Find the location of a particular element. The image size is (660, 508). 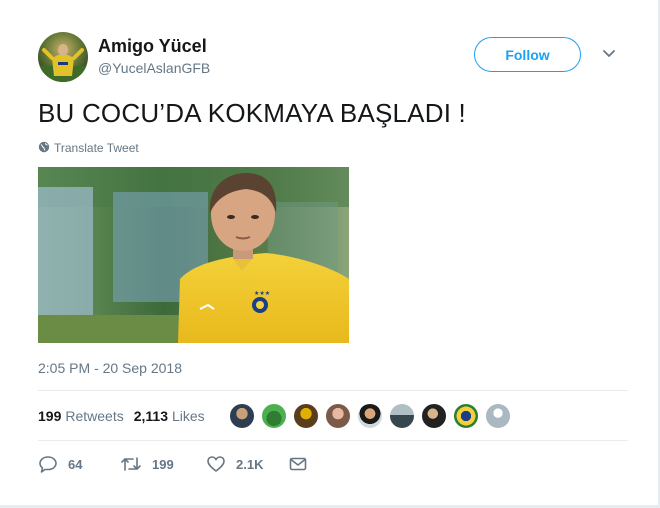

retweet-icon is located at coordinates (131, 464).